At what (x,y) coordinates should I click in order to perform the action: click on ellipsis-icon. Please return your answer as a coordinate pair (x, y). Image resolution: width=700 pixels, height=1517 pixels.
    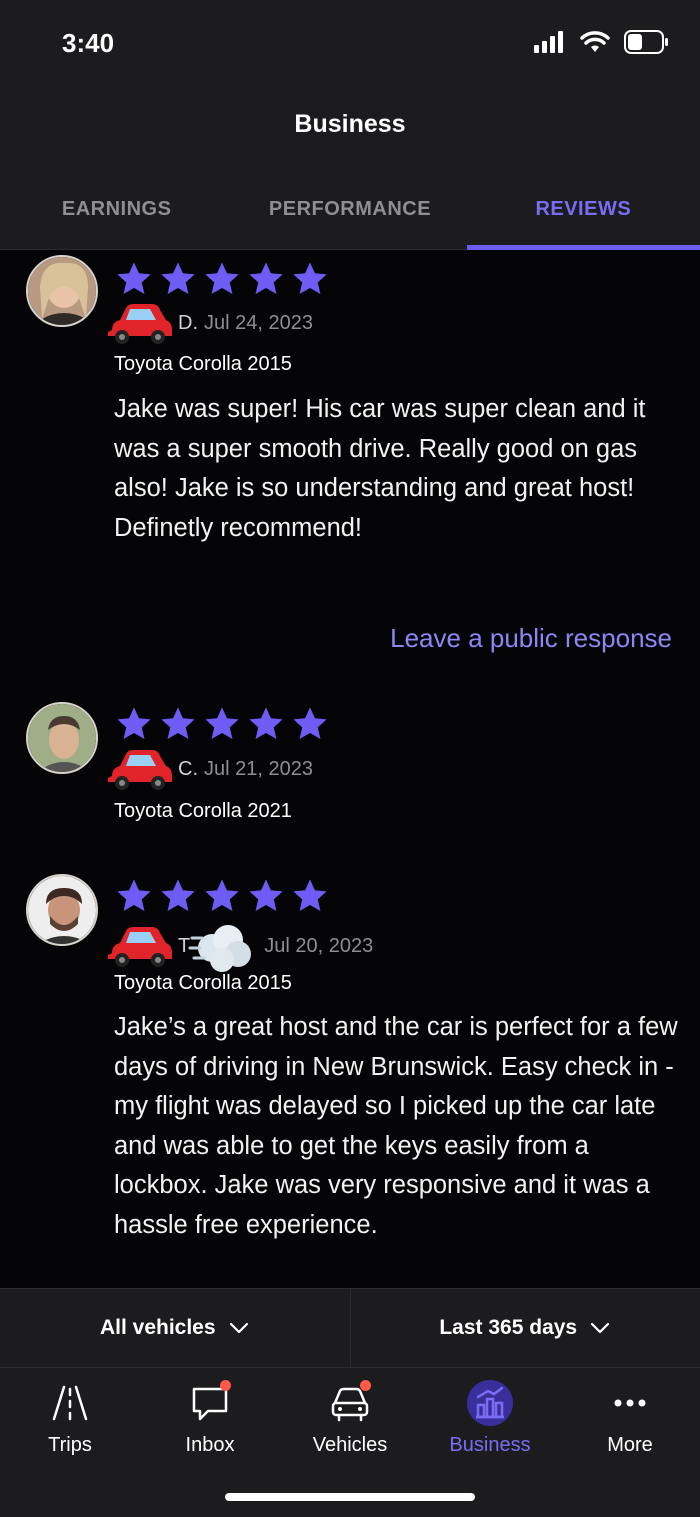
    Looking at the image, I should click on (630, 1403).